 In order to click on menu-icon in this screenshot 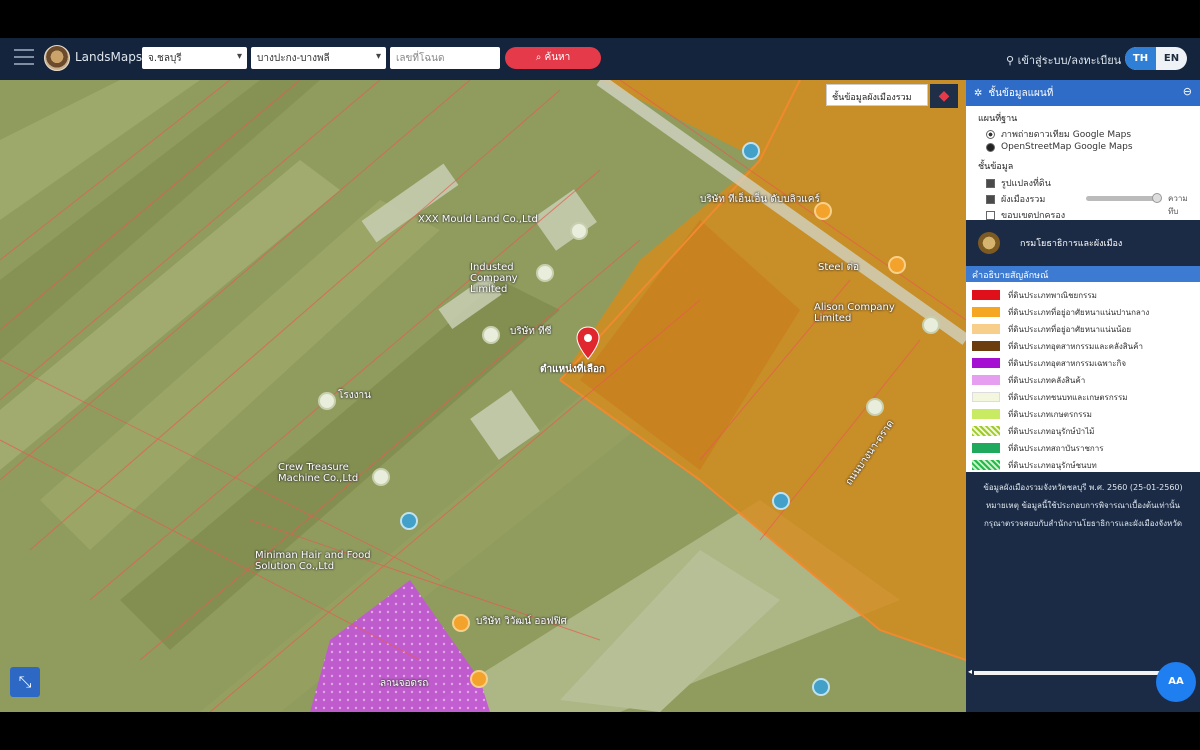, I will do `click(24, 57)`.